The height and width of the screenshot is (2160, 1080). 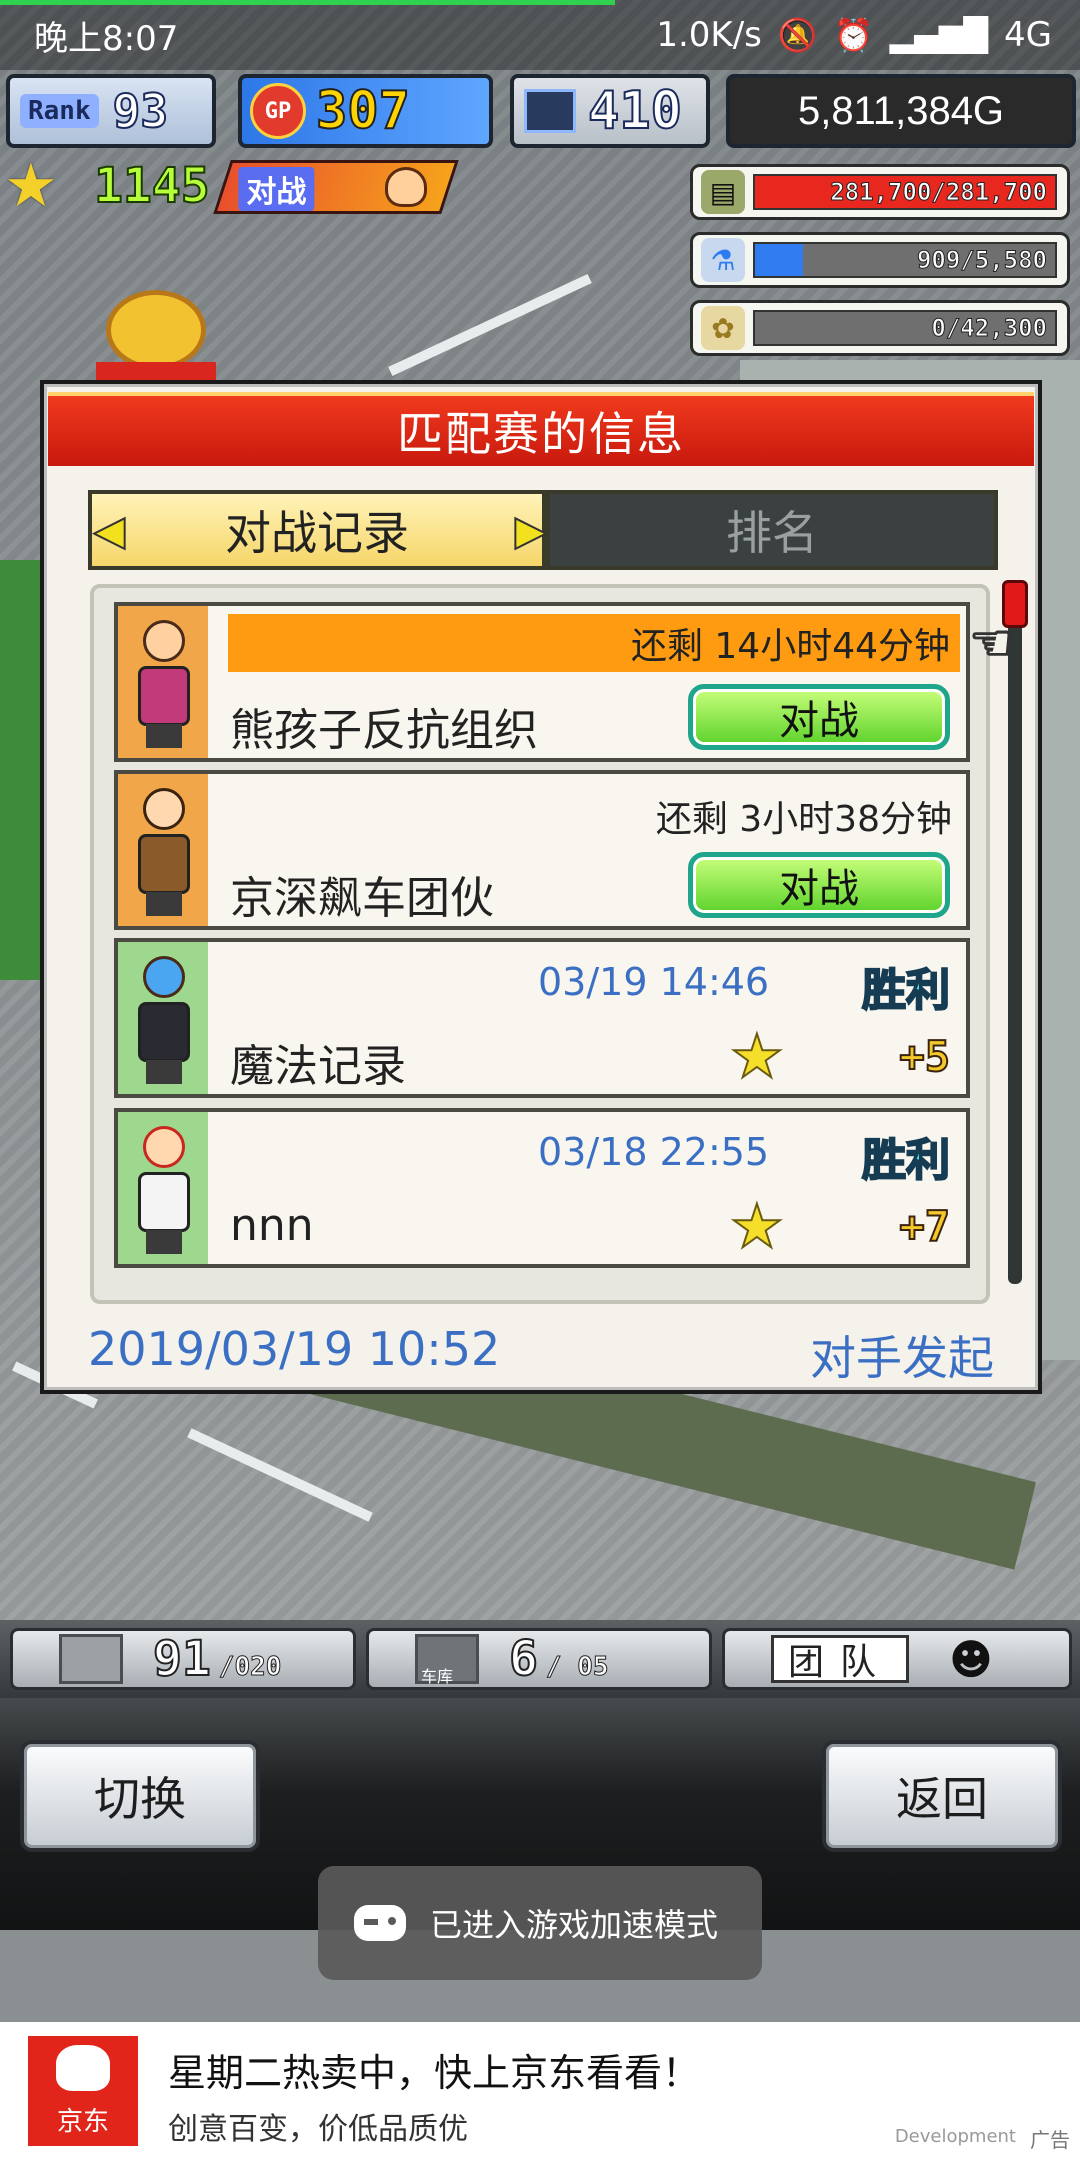 What do you see at coordinates (942, 1796) in the screenshot?
I see `back-button: 返回` at bounding box center [942, 1796].